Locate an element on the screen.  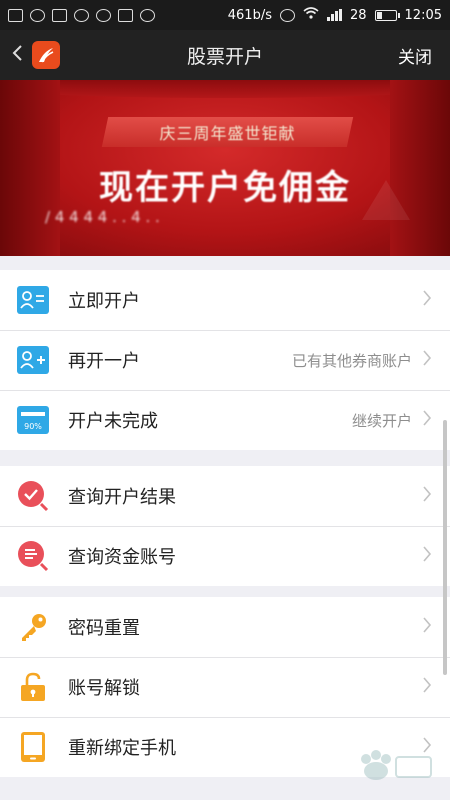
menu-item-hint: 已有其他券商账户 is located at coordinates (351, 360).